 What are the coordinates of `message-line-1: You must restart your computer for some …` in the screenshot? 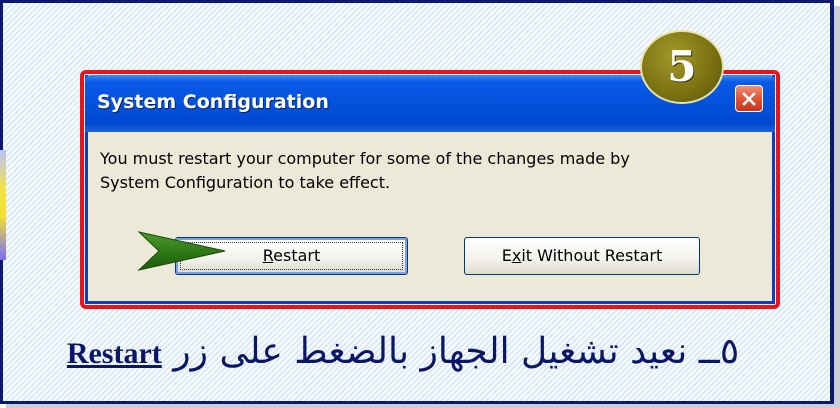 It's located at (365, 158).